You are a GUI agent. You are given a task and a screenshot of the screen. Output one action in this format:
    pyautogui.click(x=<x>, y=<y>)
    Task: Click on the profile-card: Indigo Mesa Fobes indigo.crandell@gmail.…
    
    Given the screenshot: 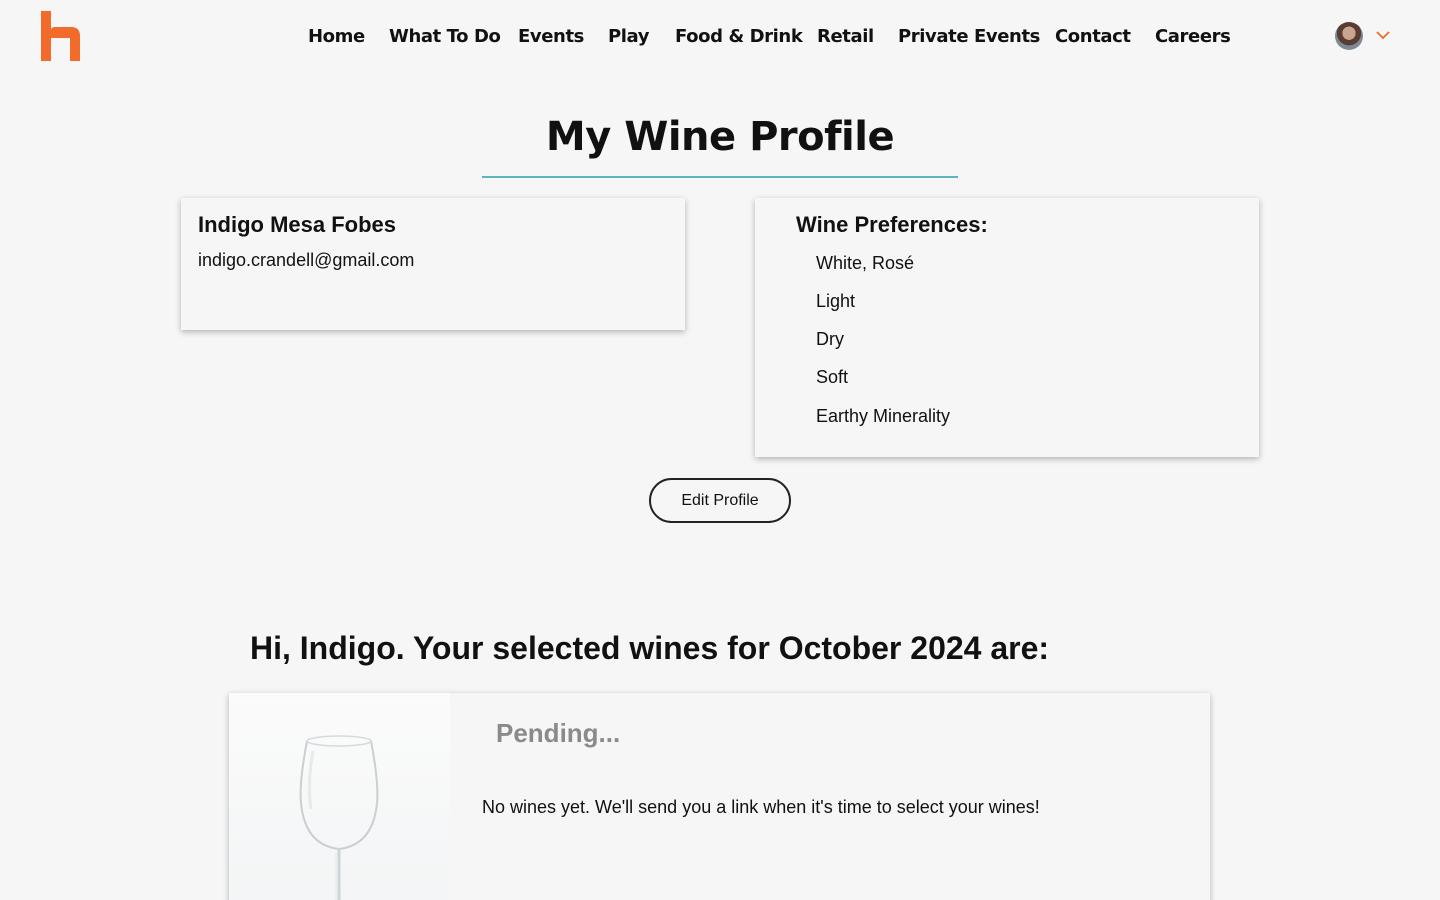 What is the action you would take?
    pyautogui.click(x=433, y=264)
    